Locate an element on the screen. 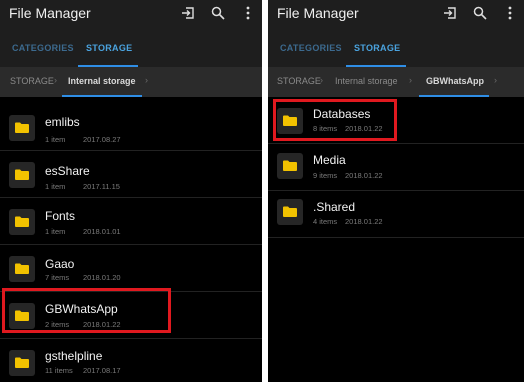 This screenshot has width=524, height=382. item-date: 2018.01.01 is located at coordinates (102, 231).